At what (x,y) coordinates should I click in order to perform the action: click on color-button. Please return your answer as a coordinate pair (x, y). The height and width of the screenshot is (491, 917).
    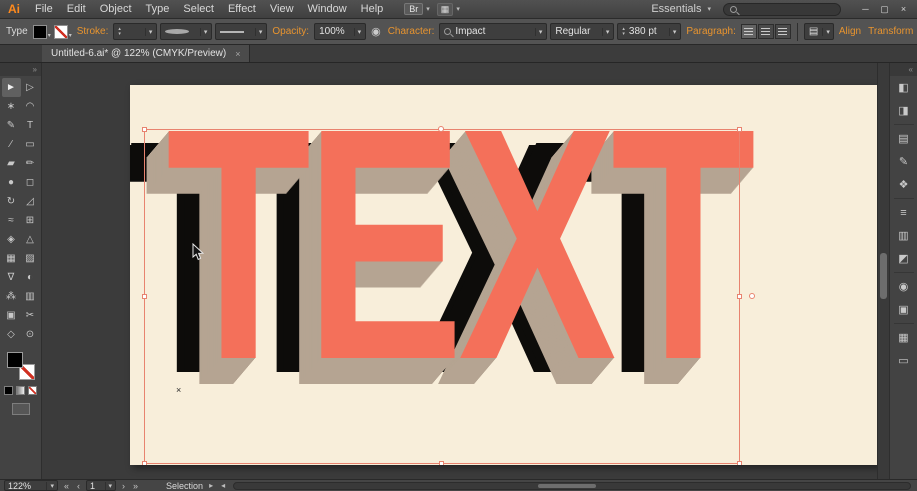
    Looking at the image, I should click on (8, 390).